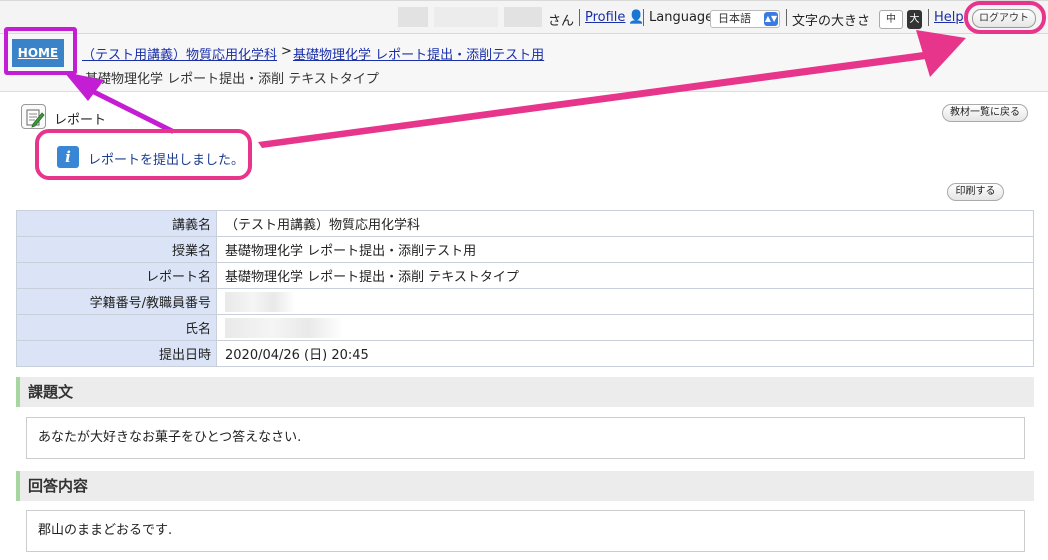 This screenshot has height=560, width=1048. Describe the element at coordinates (949, 17) in the screenshot. I see `help-link: Help` at that location.